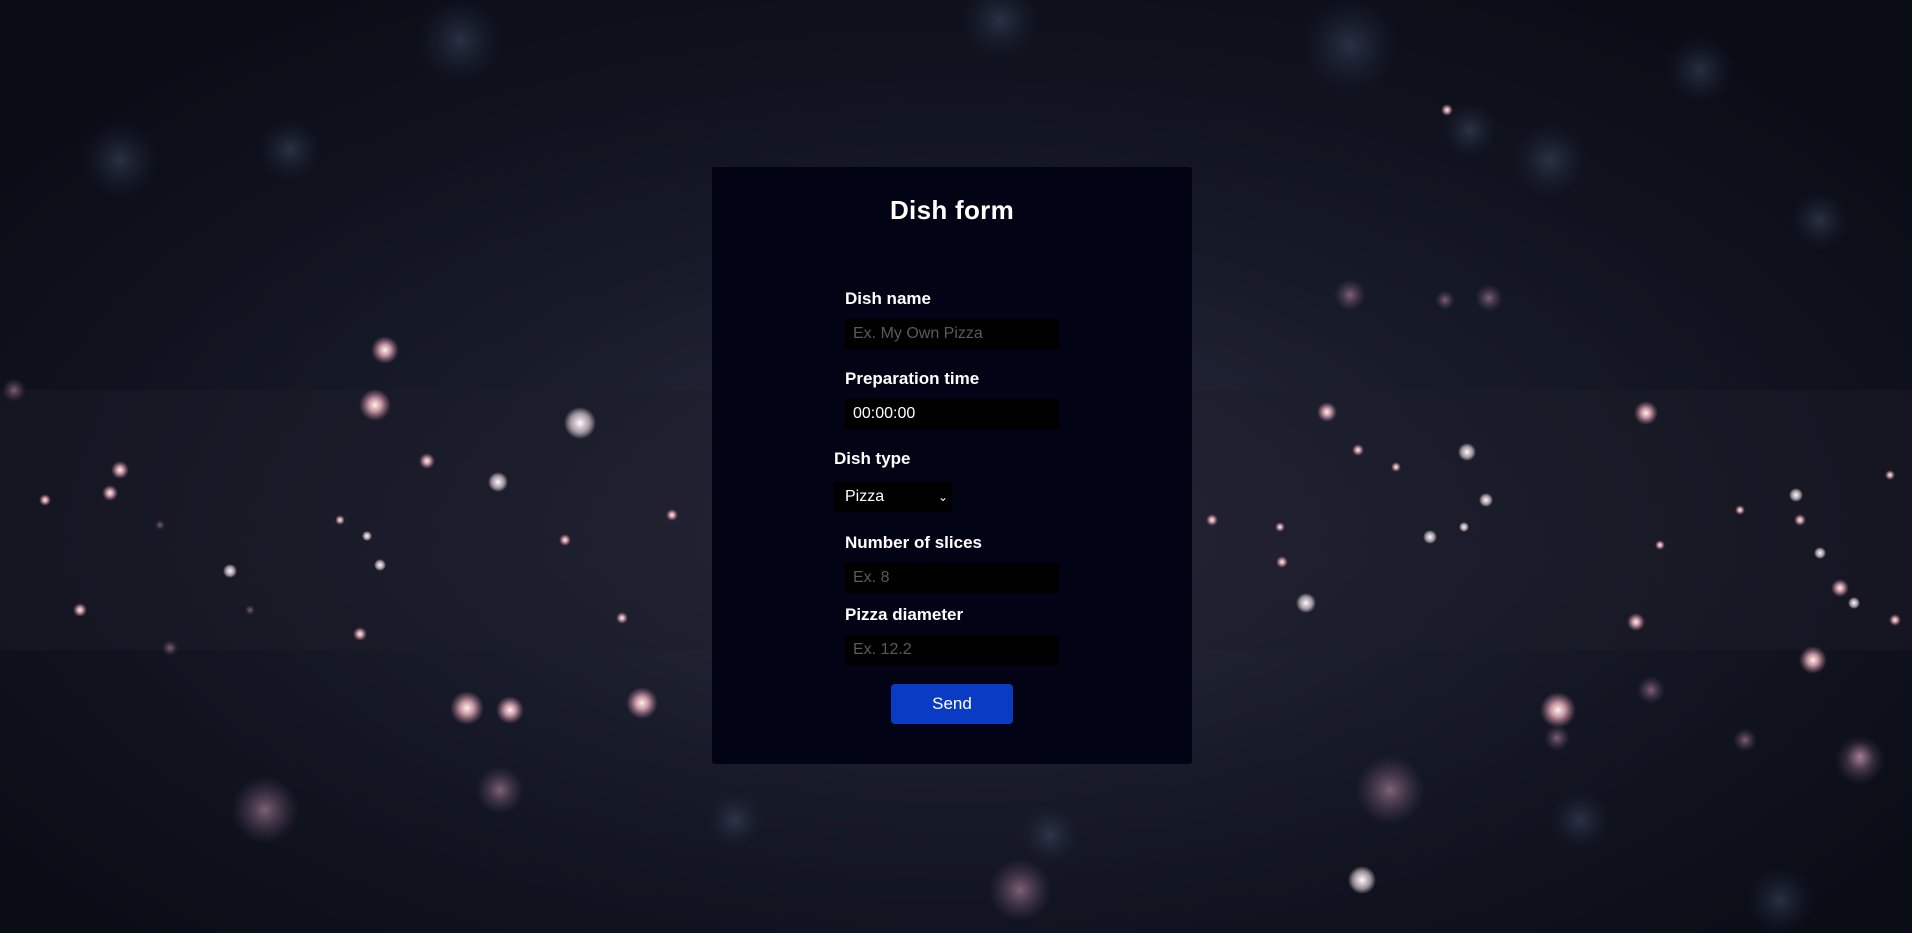 The height and width of the screenshot is (933, 1912). I want to click on send-button: Send, so click(952, 704).